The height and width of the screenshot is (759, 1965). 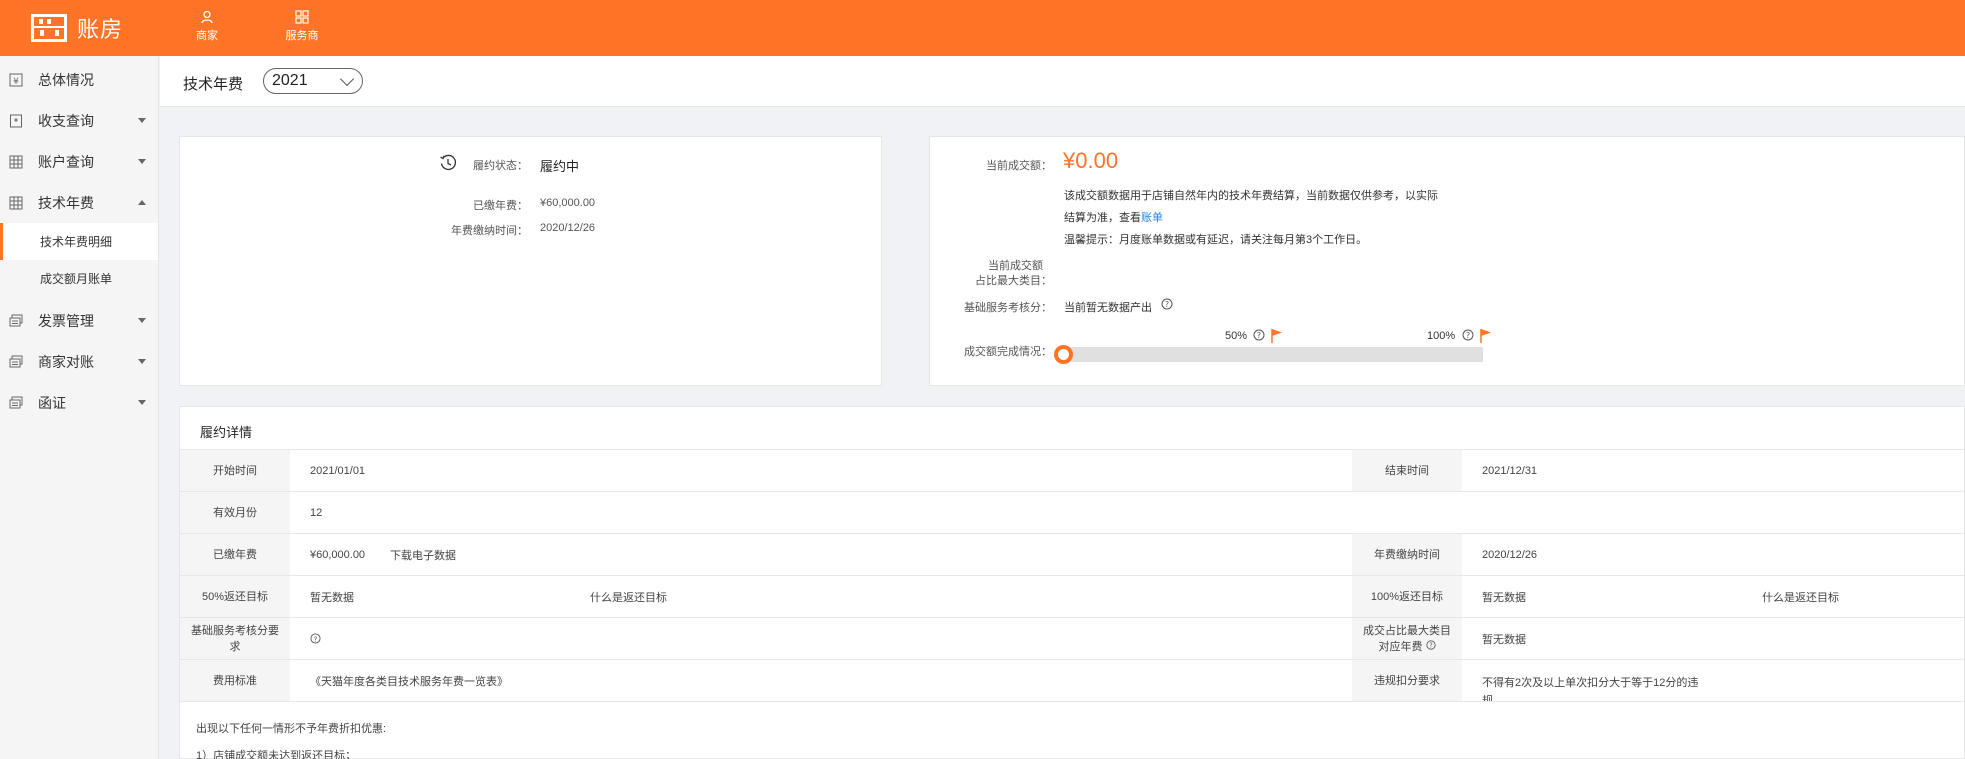 What do you see at coordinates (1504, 597) in the screenshot?
I see `target-100-value: 暂无数据` at bounding box center [1504, 597].